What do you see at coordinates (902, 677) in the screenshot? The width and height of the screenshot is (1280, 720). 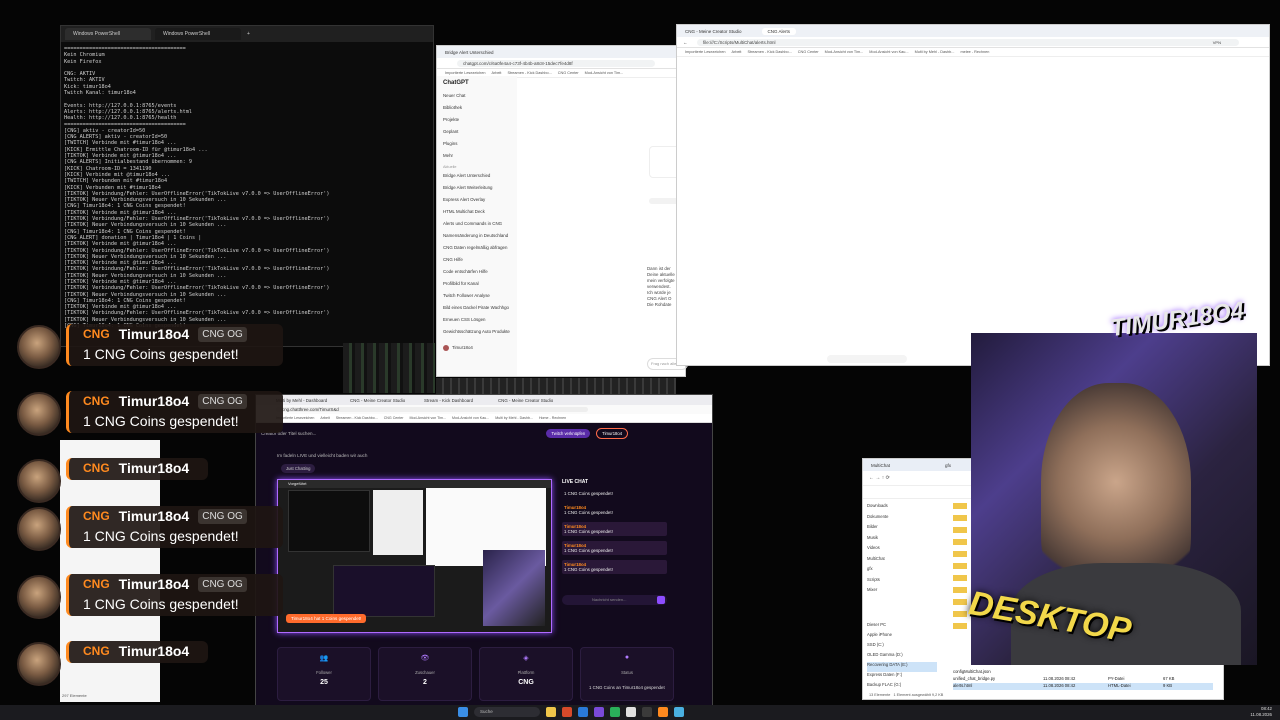 I see `drive-item: Express Daten (F:)` at bounding box center [902, 677].